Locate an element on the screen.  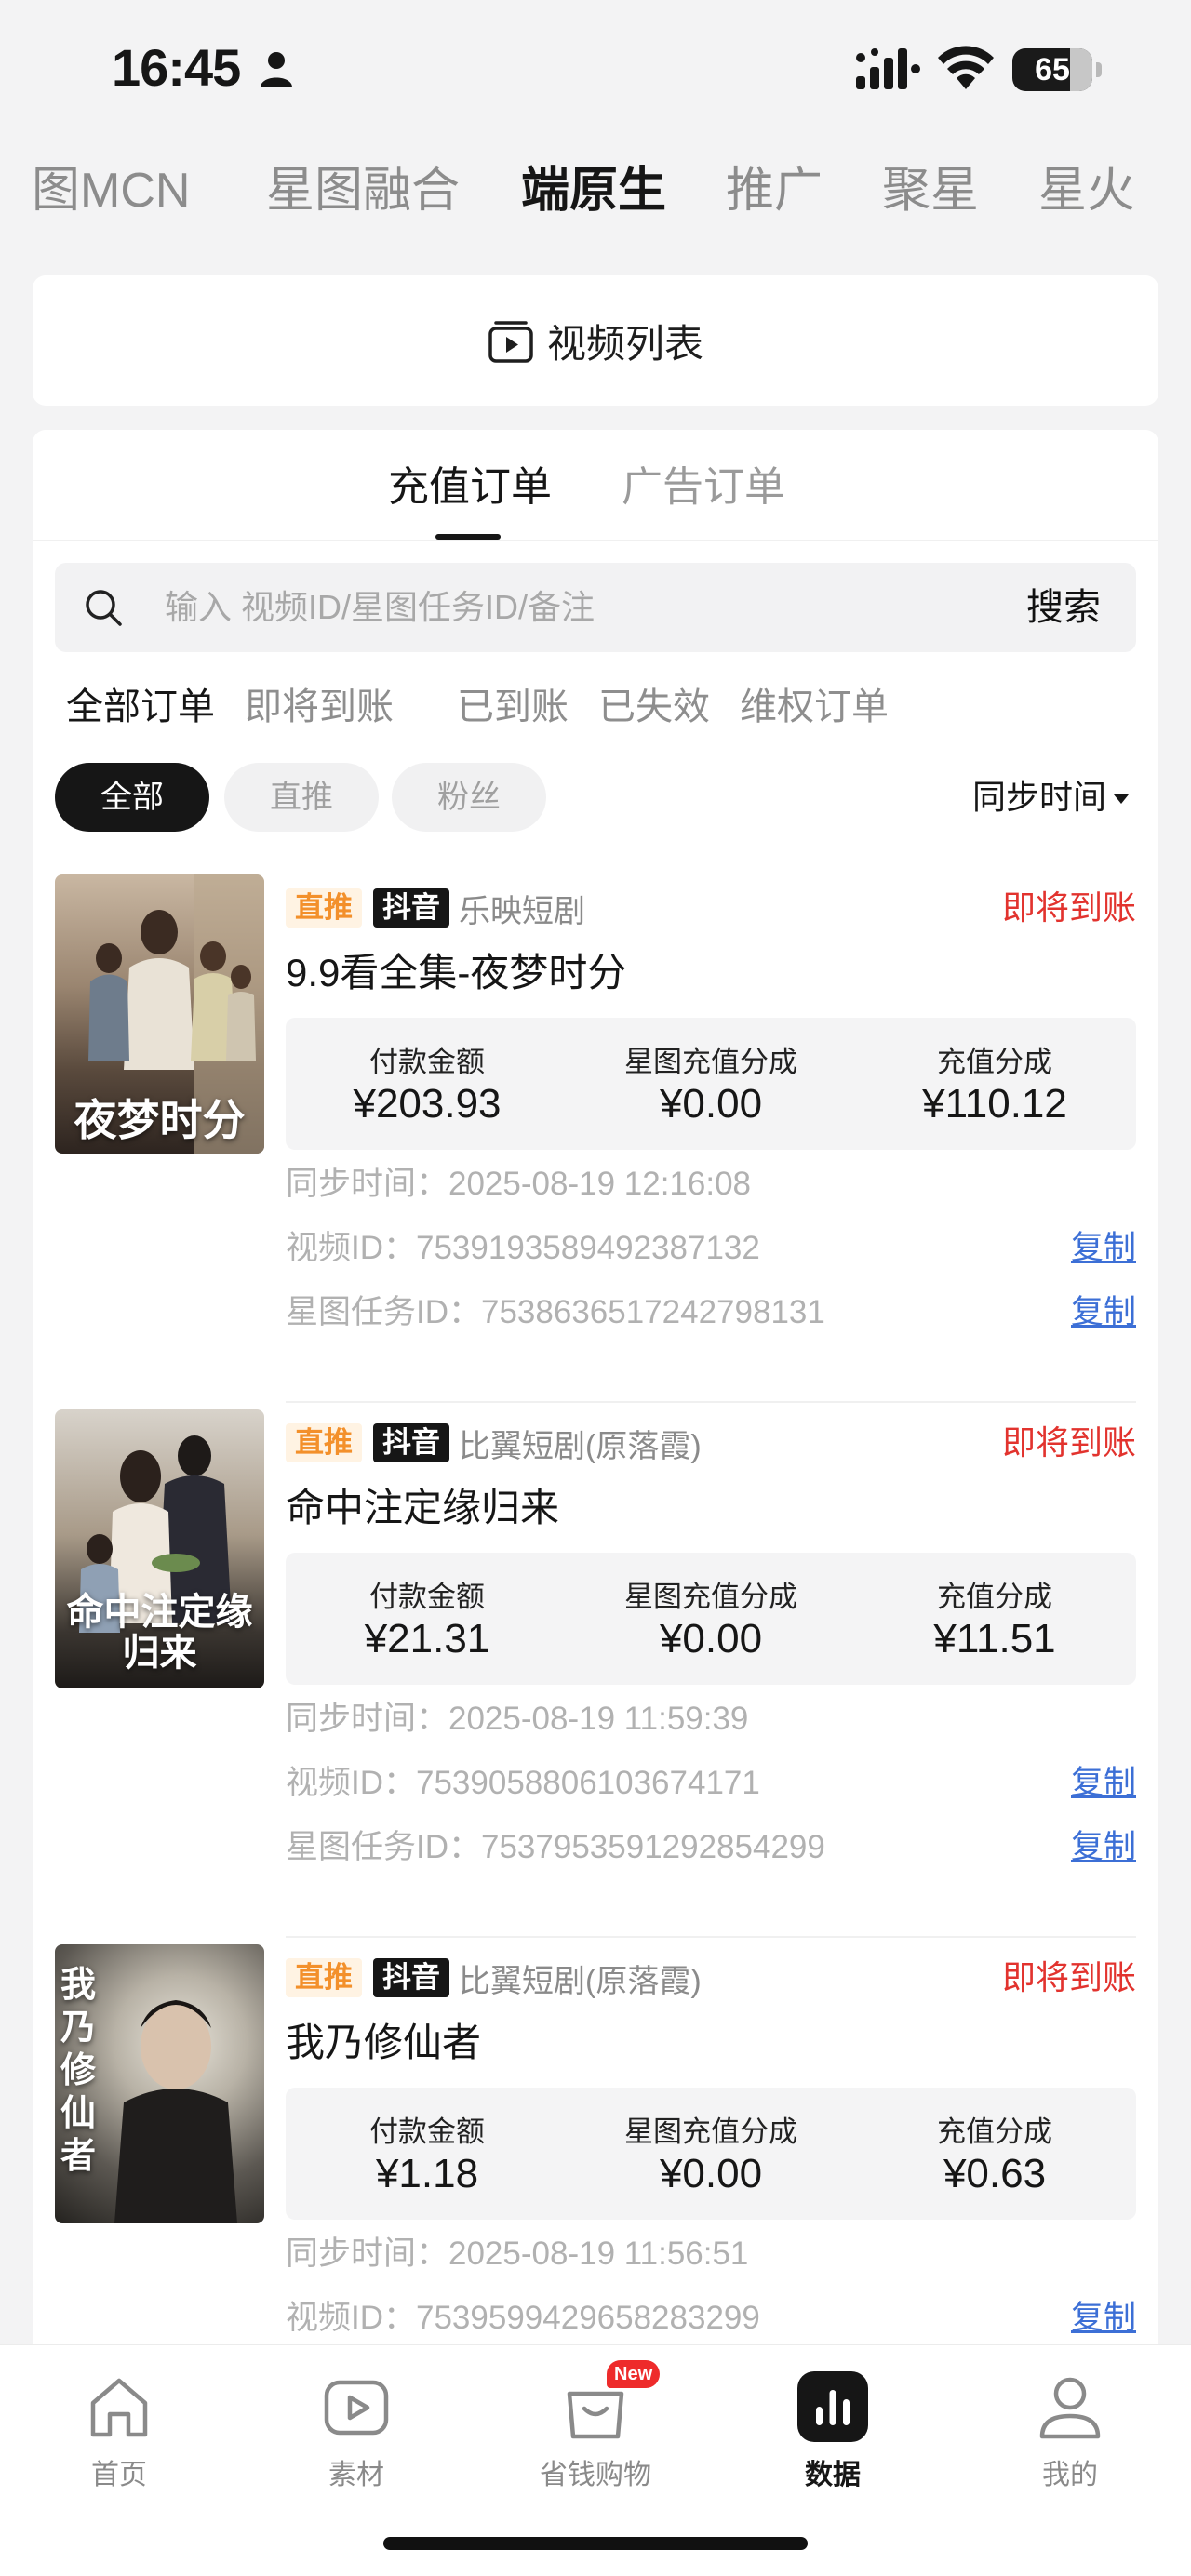
order-source: 乐映短剧 is located at coordinates (522, 911).